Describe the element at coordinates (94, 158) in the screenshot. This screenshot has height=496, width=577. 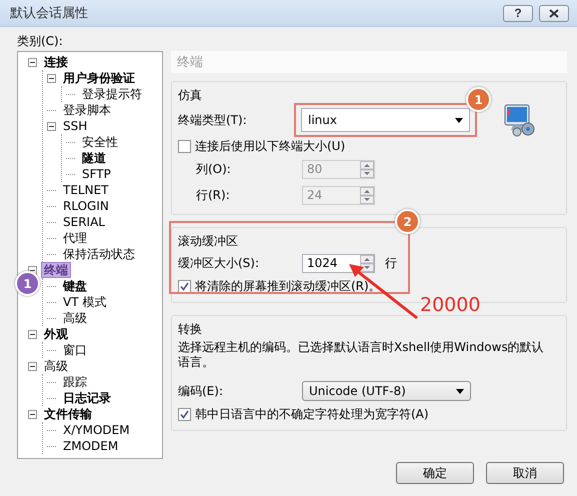
I see `tree-item: 隧道` at that location.